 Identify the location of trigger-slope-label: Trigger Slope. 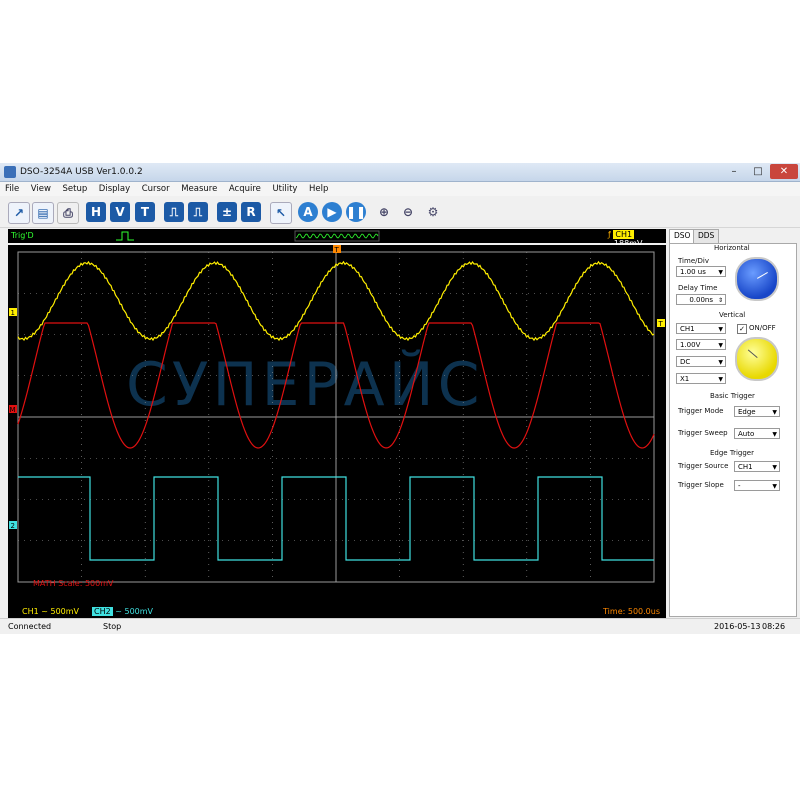
(701, 485).